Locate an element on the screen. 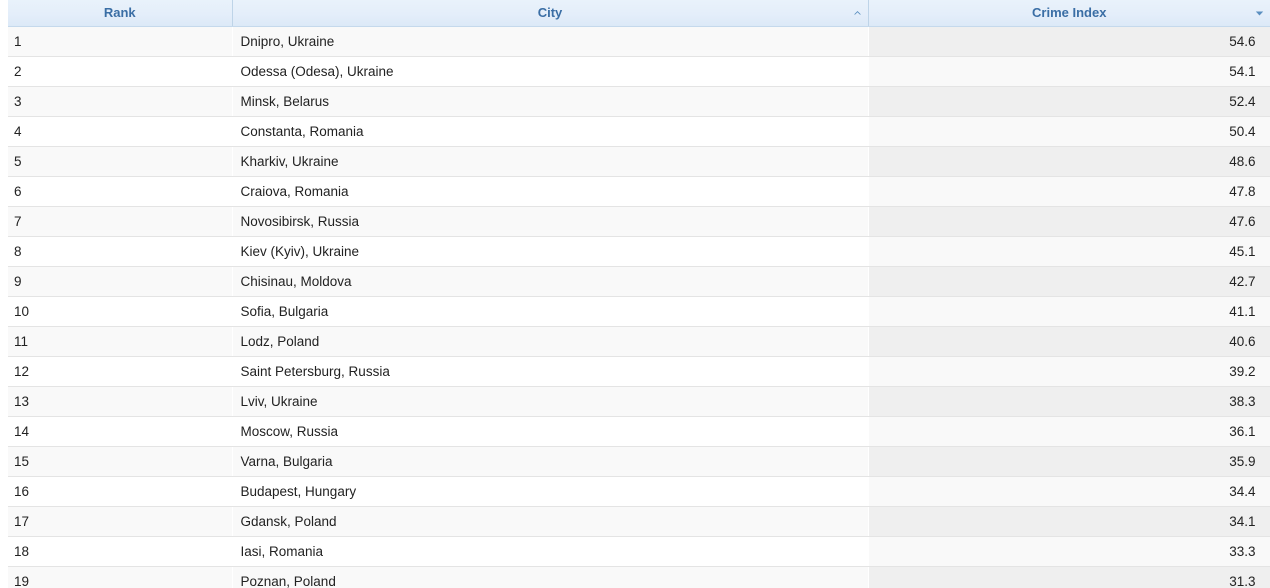 The image size is (1270, 588). cell-rank: 15 is located at coordinates (120, 461).